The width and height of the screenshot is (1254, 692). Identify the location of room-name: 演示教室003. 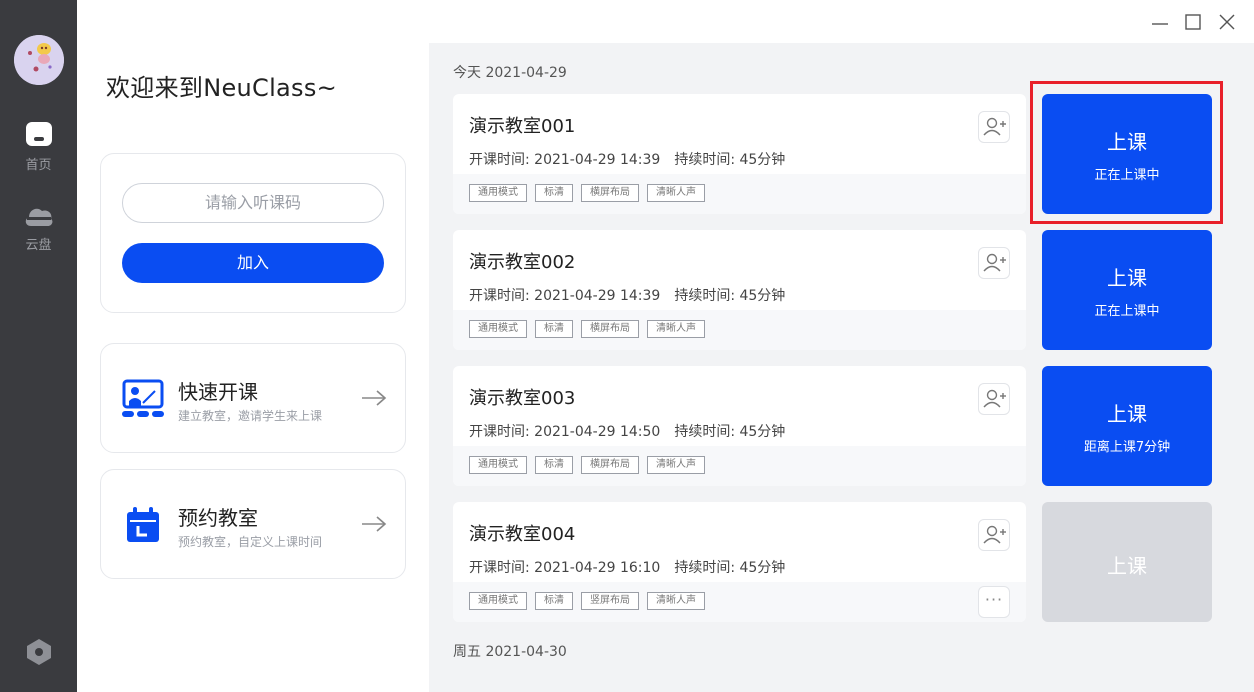
(522, 398).